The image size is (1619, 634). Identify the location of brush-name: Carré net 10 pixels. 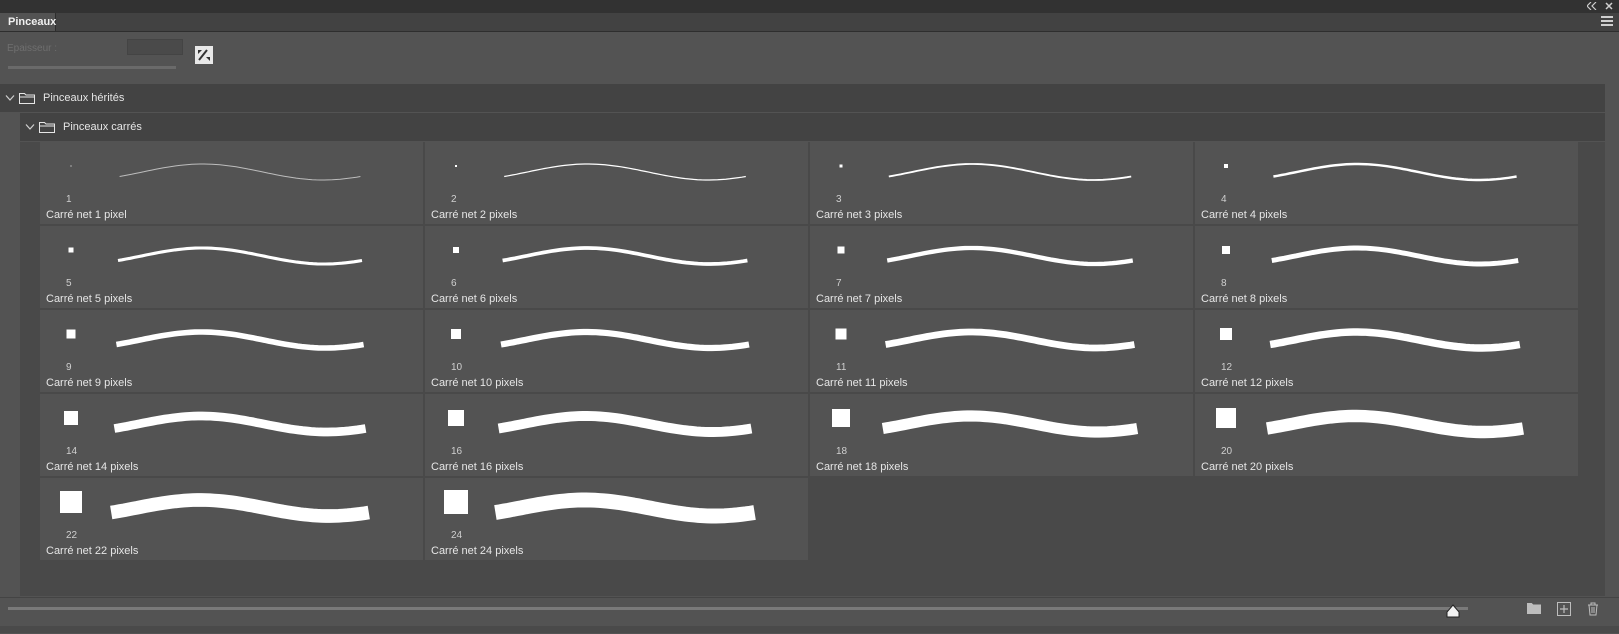
(477, 383).